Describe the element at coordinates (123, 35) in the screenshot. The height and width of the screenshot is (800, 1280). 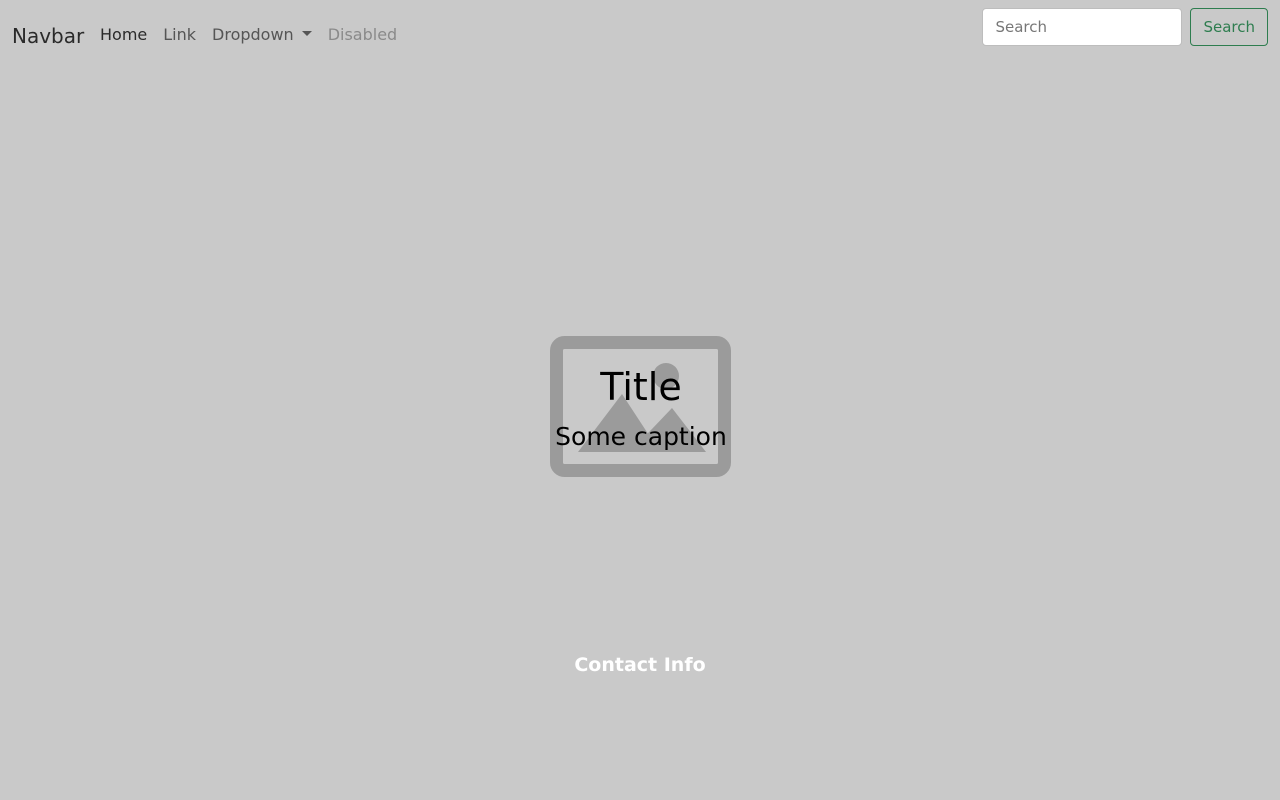
I see `nav-link-home: Home` at that location.